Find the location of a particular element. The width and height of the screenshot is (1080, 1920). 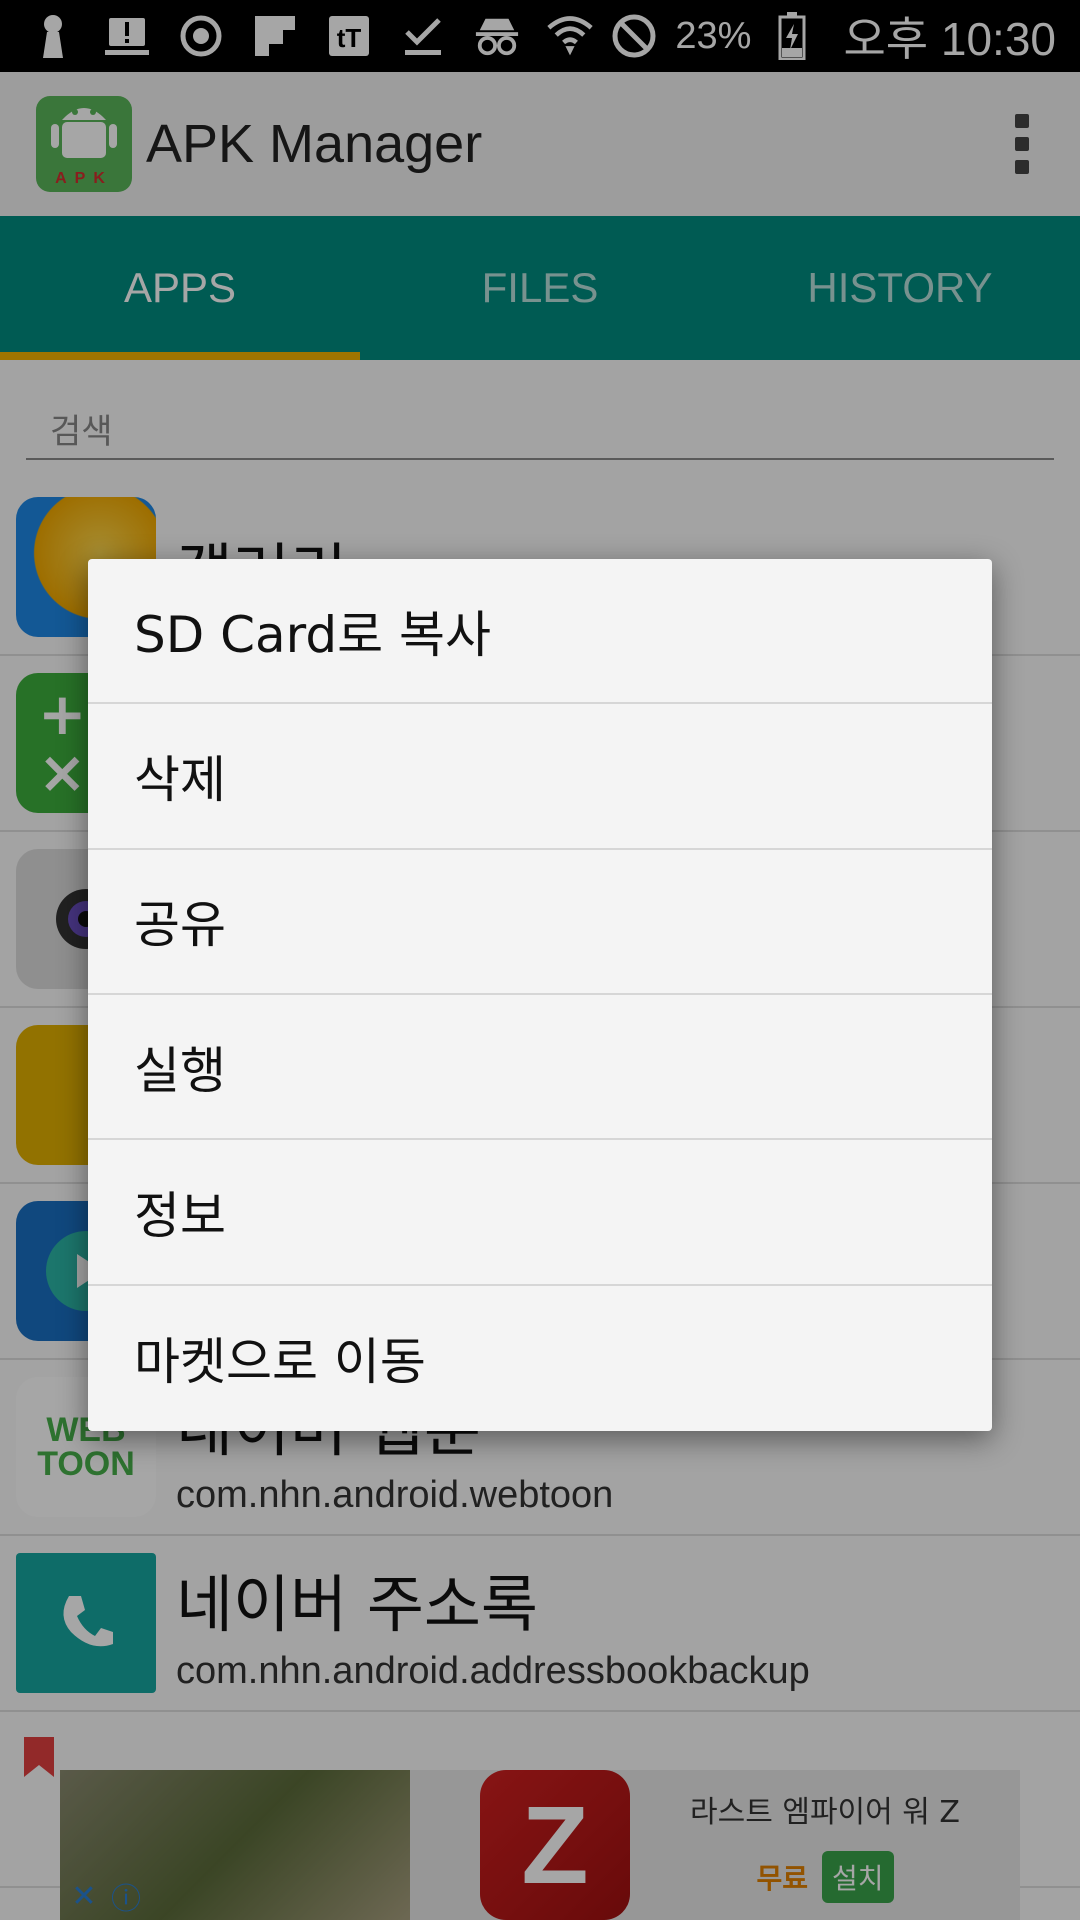

menu-item-copy-to-sd: SD Card로 복사 is located at coordinates (540, 632).